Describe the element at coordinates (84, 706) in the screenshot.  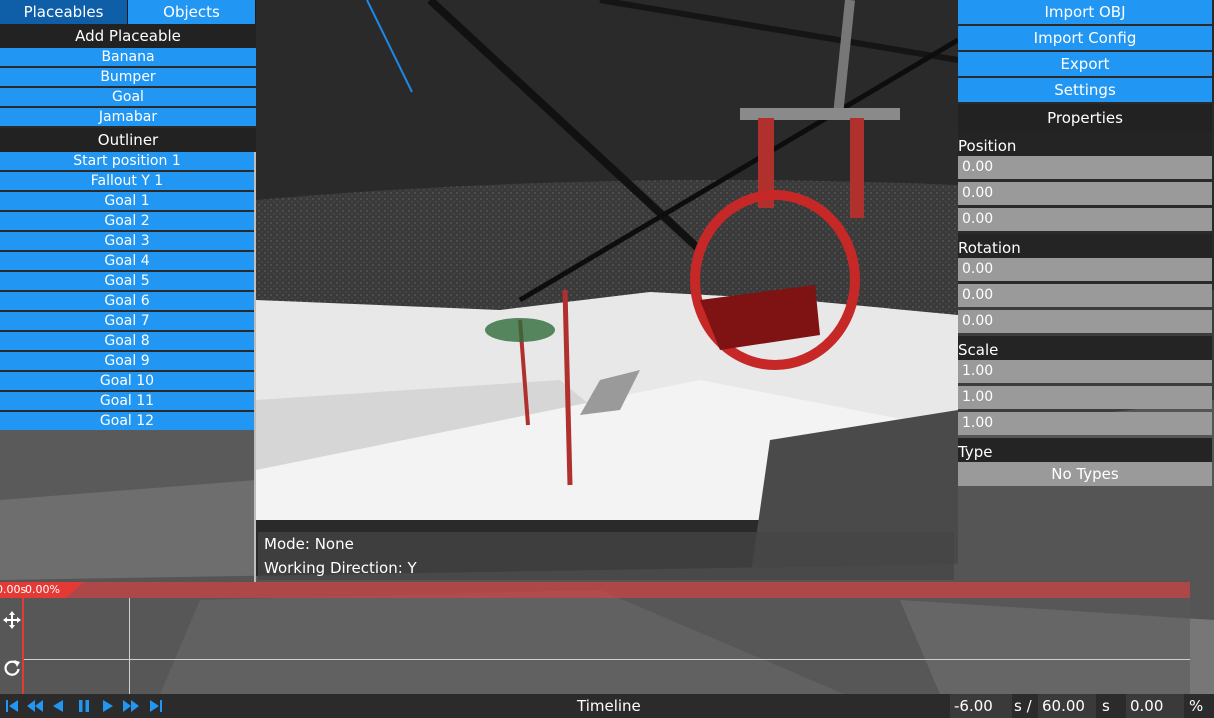
I see `pause-icon` at that location.